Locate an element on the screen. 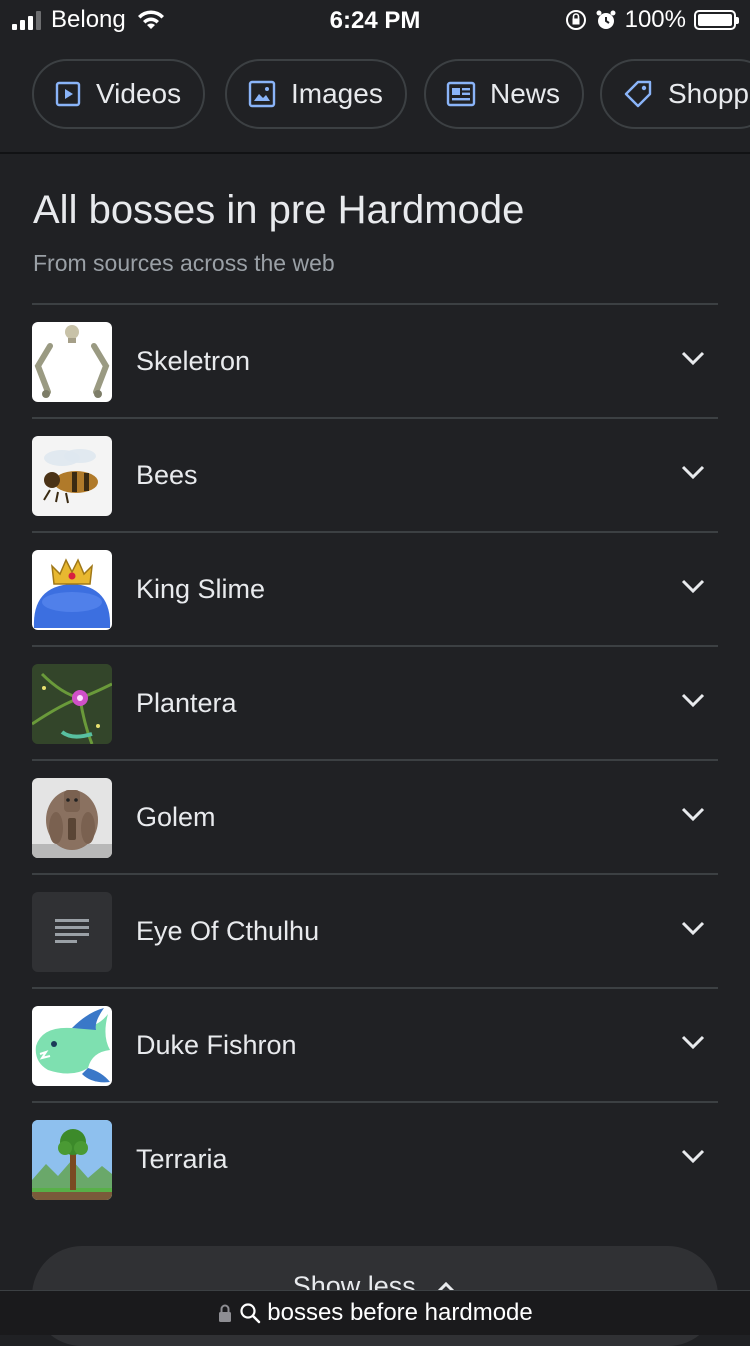 This screenshot has height=1346, width=750. list-item-label: Plantera is located at coordinates (186, 703).